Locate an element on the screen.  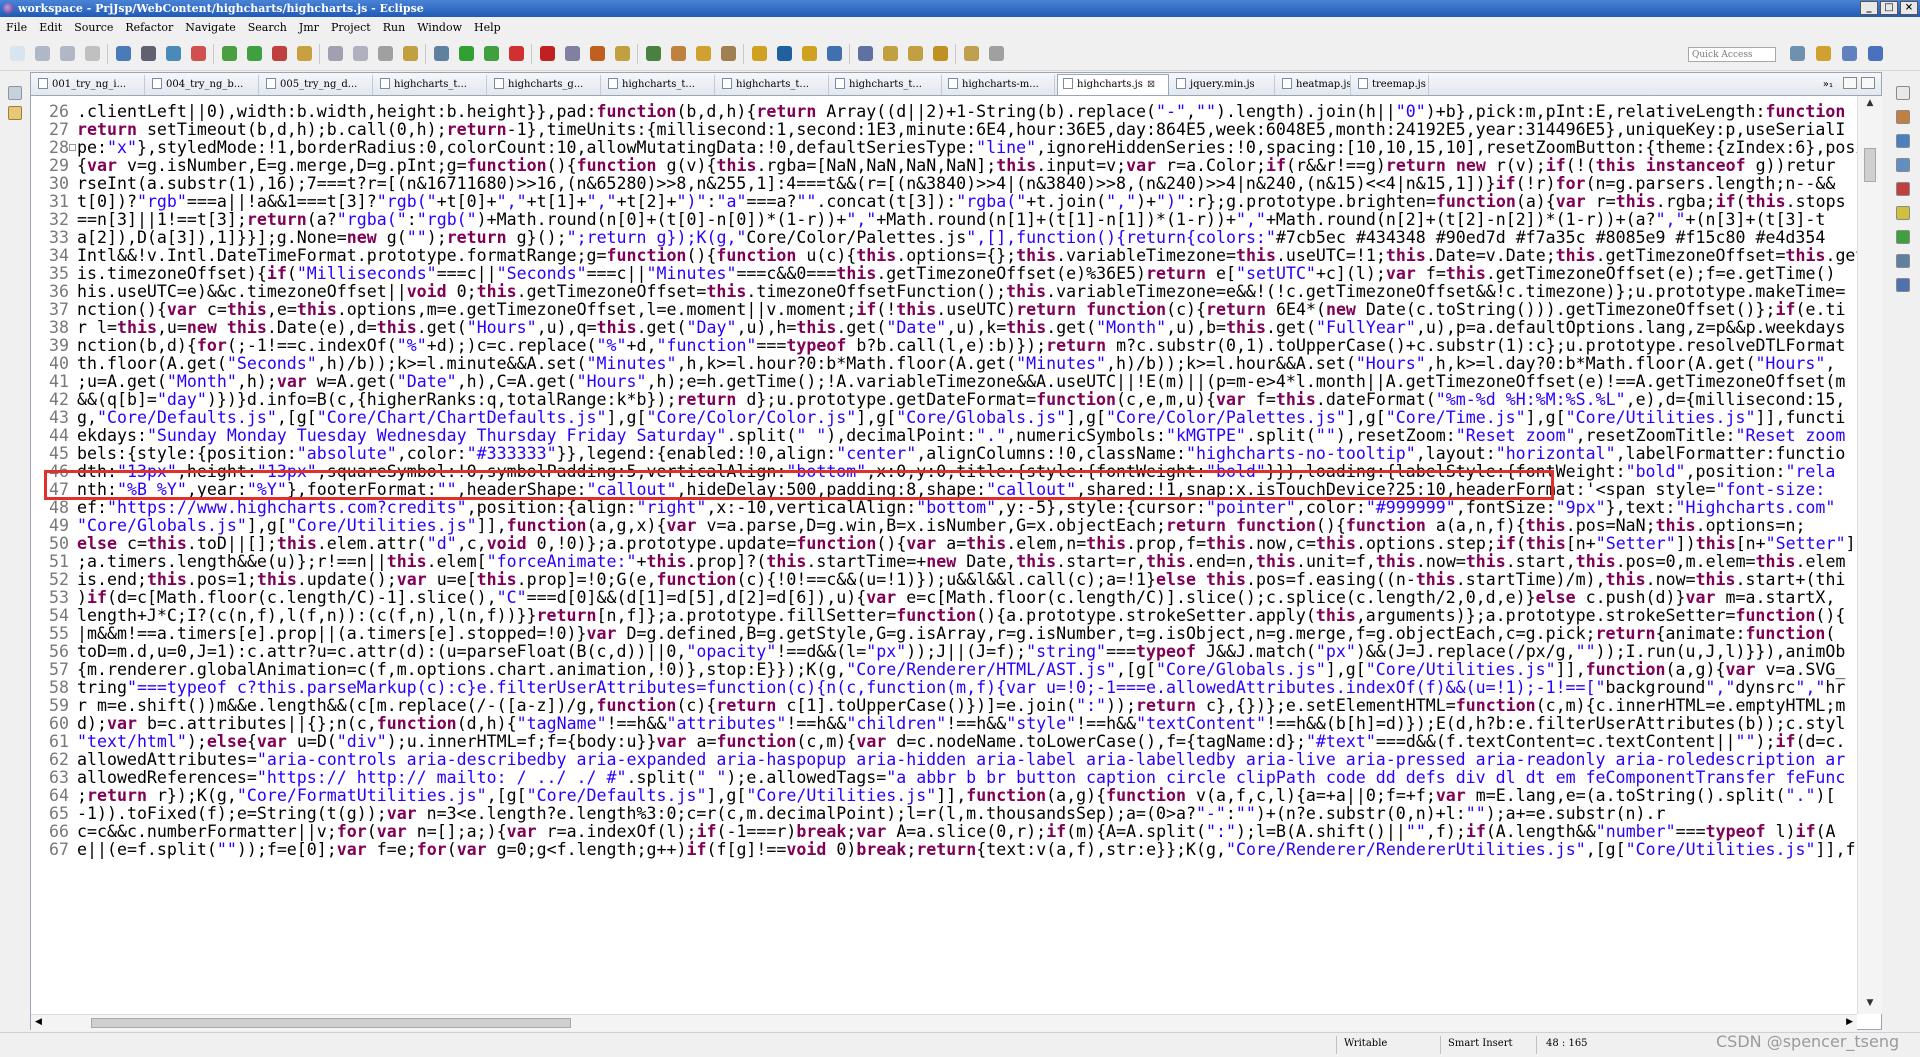
debug-icon is located at coordinates (123, 53).